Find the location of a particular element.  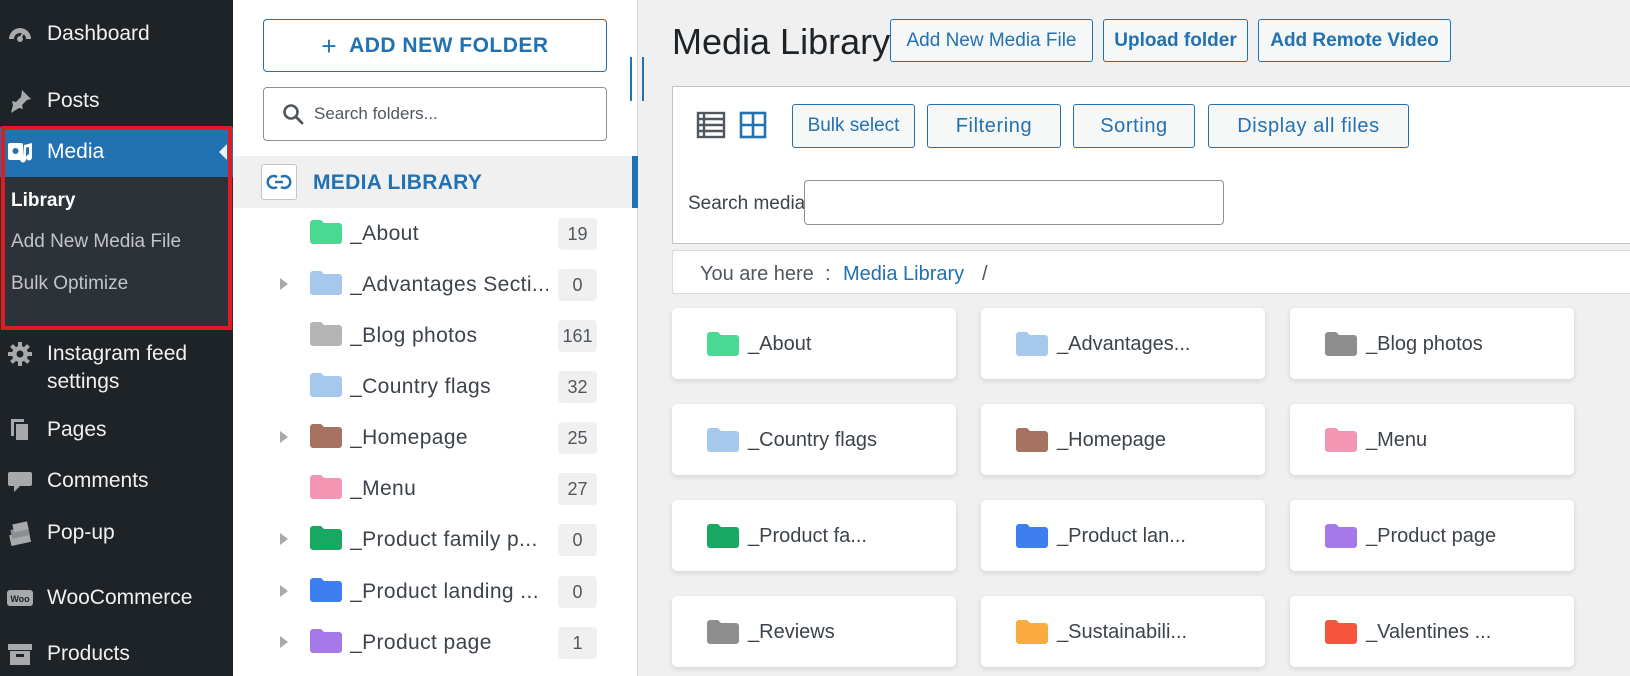

folder-search-box is located at coordinates (435, 114).